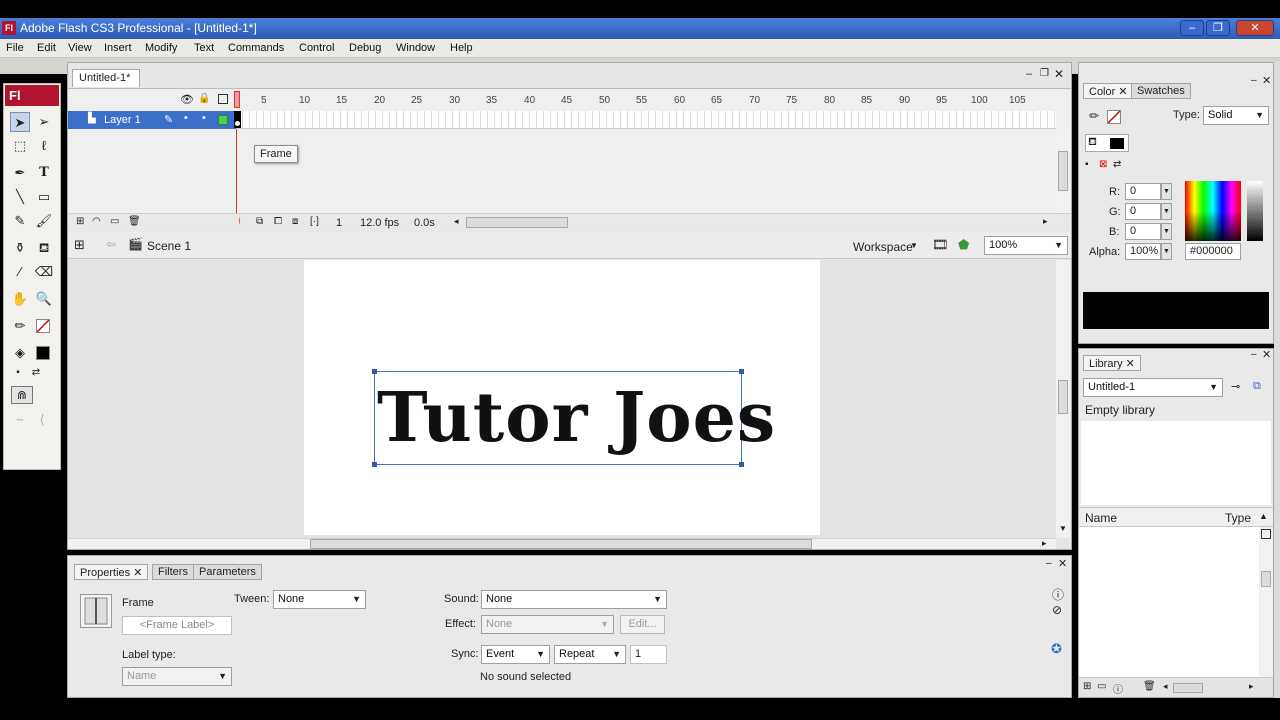 The width and height of the screenshot is (1280, 720). What do you see at coordinates (1026, 245) in the screenshot?
I see `zoom-select: 100% ▼` at bounding box center [1026, 245].